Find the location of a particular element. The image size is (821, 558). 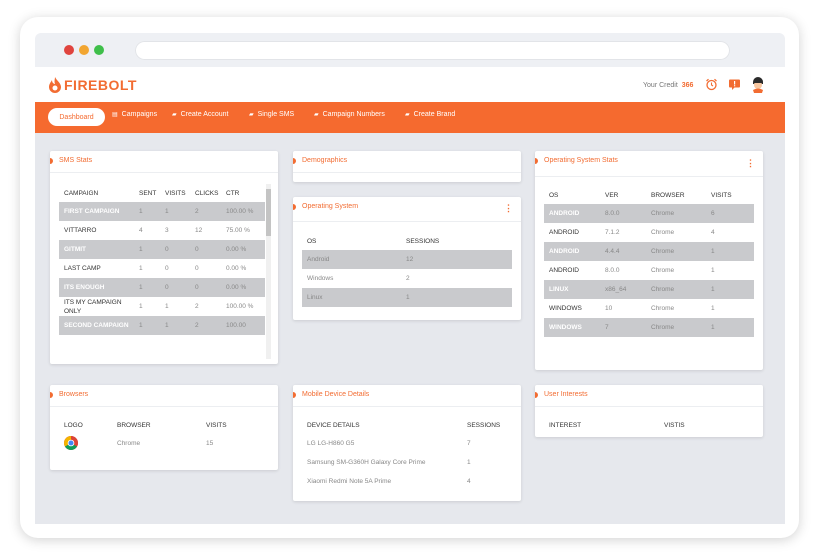

ctr-value: 0.00 % is located at coordinates (245, 249).